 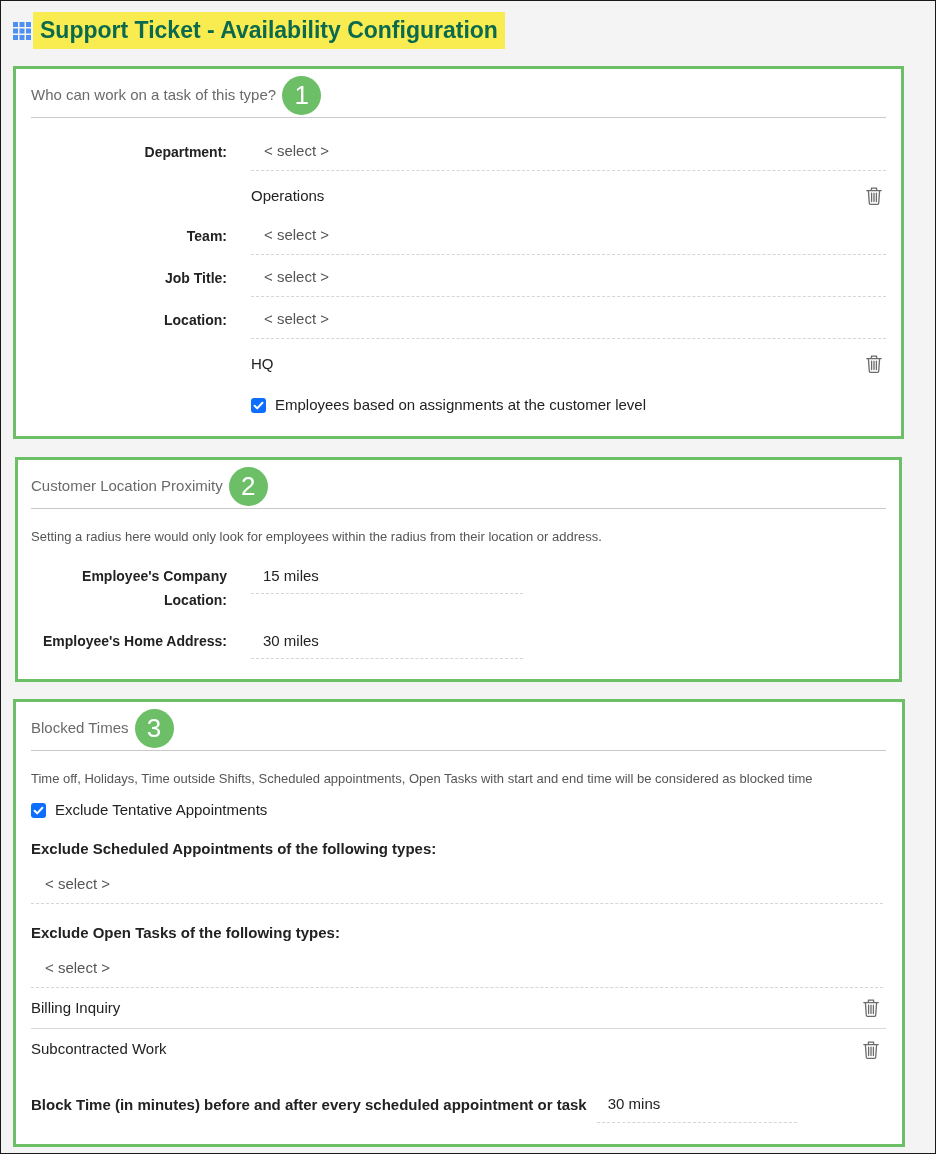 What do you see at coordinates (387, 579) in the screenshot?
I see `input-field: 15 miles` at bounding box center [387, 579].